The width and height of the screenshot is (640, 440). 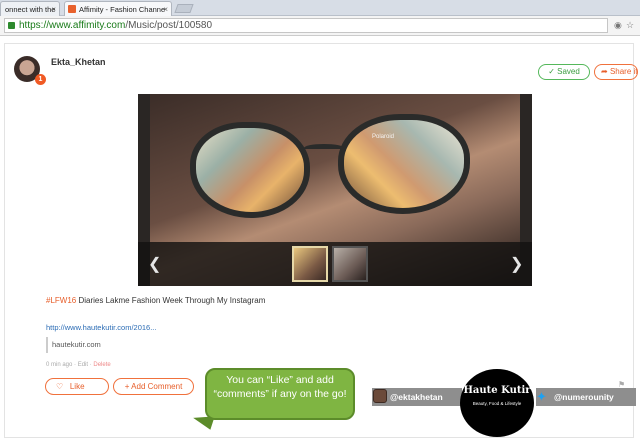 I want to click on url-path: /Music/post/100580, so click(x=169, y=25).